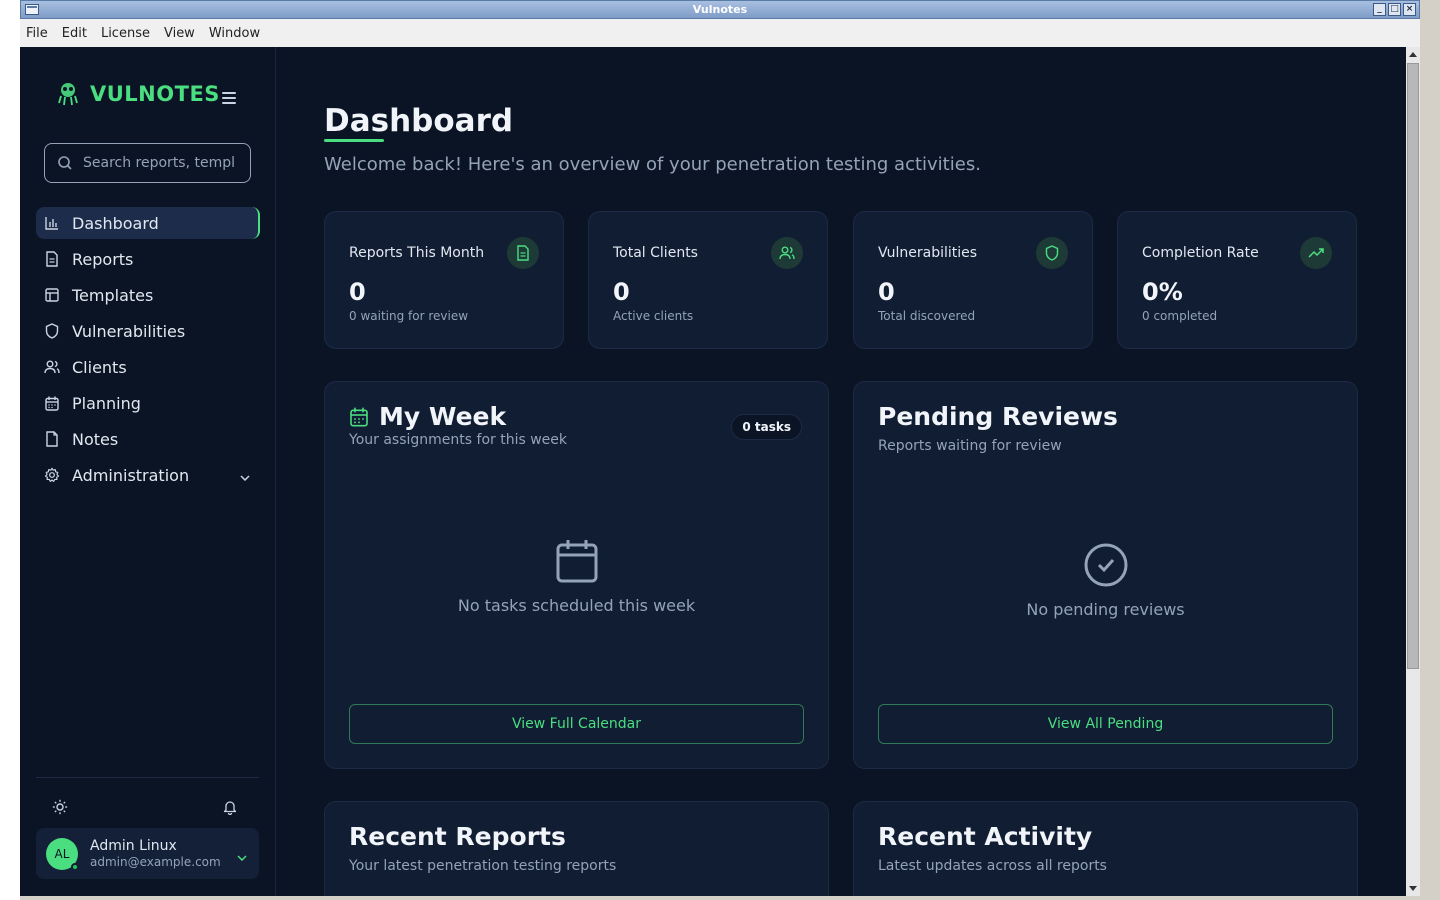 The width and height of the screenshot is (1440, 900). I want to click on sidebar-item-reports: Reports, so click(148, 259).